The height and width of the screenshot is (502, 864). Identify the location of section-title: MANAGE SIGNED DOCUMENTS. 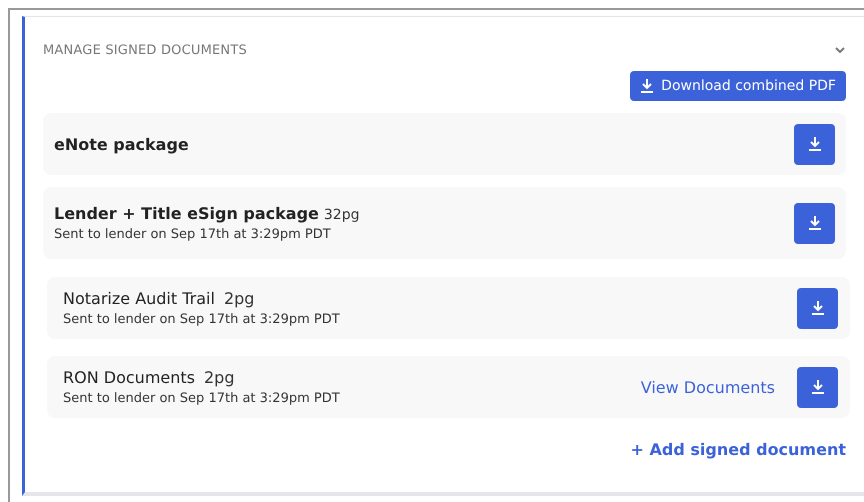
(145, 50).